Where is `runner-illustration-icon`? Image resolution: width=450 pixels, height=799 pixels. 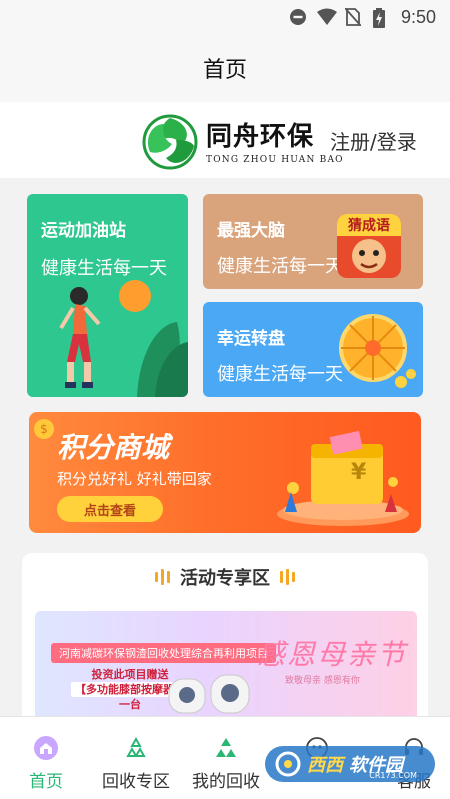 runner-illustration-icon is located at coordinates (123, 338).